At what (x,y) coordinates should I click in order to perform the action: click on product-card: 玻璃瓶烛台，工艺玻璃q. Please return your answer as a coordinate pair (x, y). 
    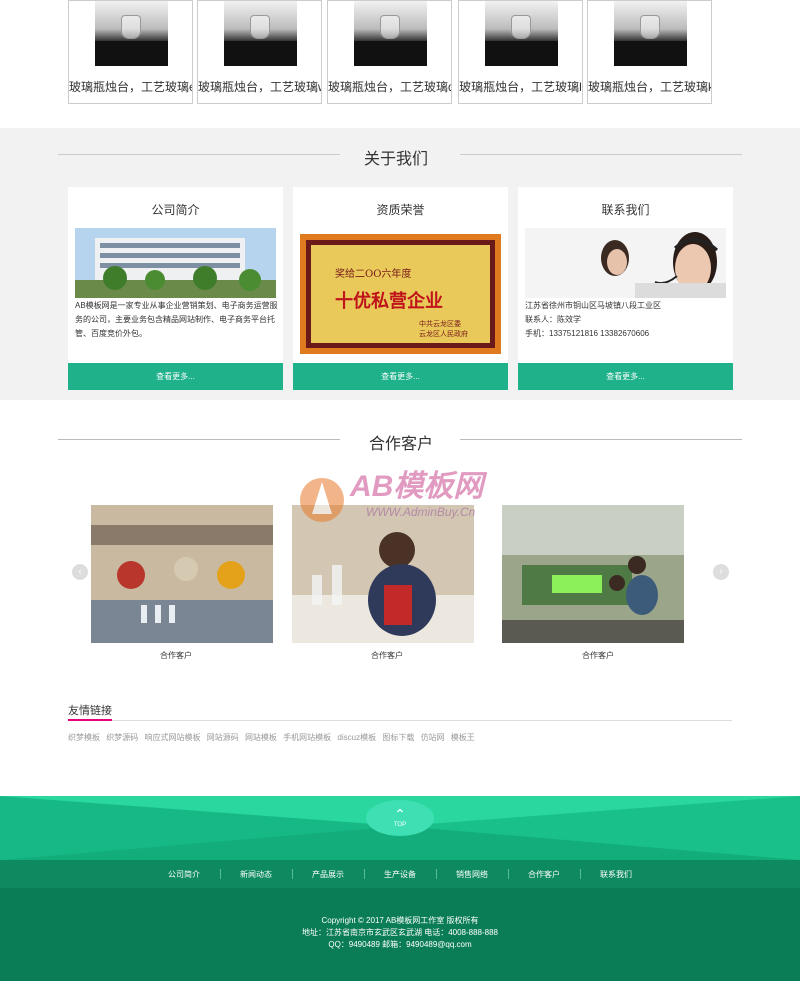
    Looking at the image, I should click on (389, 52).